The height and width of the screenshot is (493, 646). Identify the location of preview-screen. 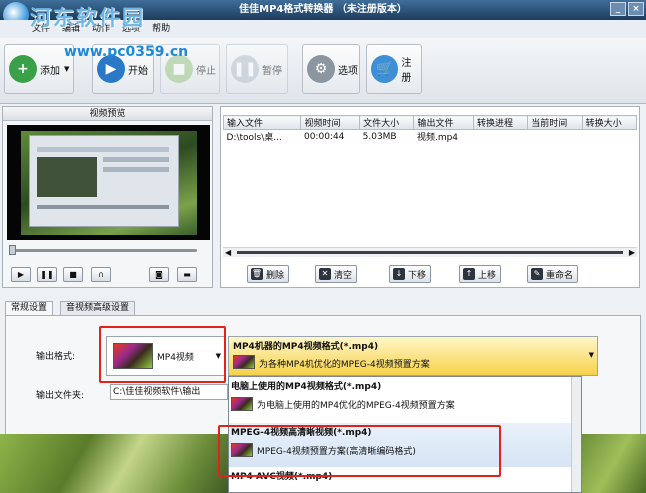
(108, 182).